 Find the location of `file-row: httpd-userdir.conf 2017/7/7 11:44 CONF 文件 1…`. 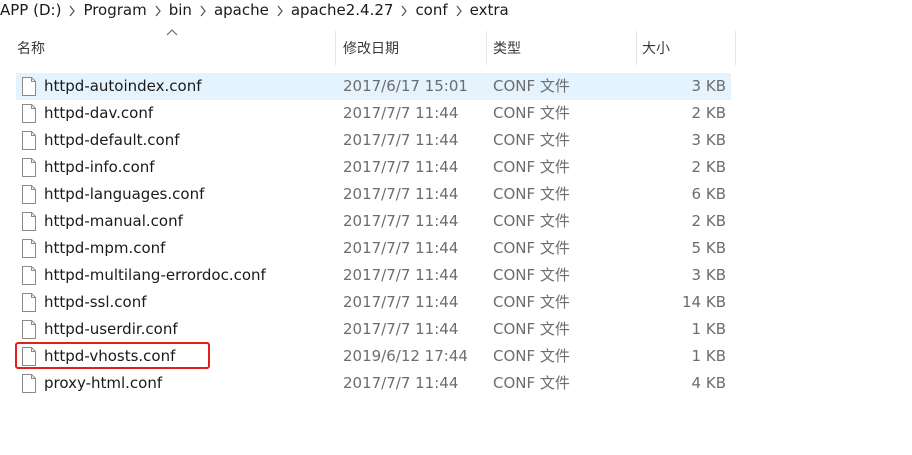

file-row: httpd-userdir.conf 2017/7/7 11:44 CONF 文件 1… is located at coordinates (368, 329).